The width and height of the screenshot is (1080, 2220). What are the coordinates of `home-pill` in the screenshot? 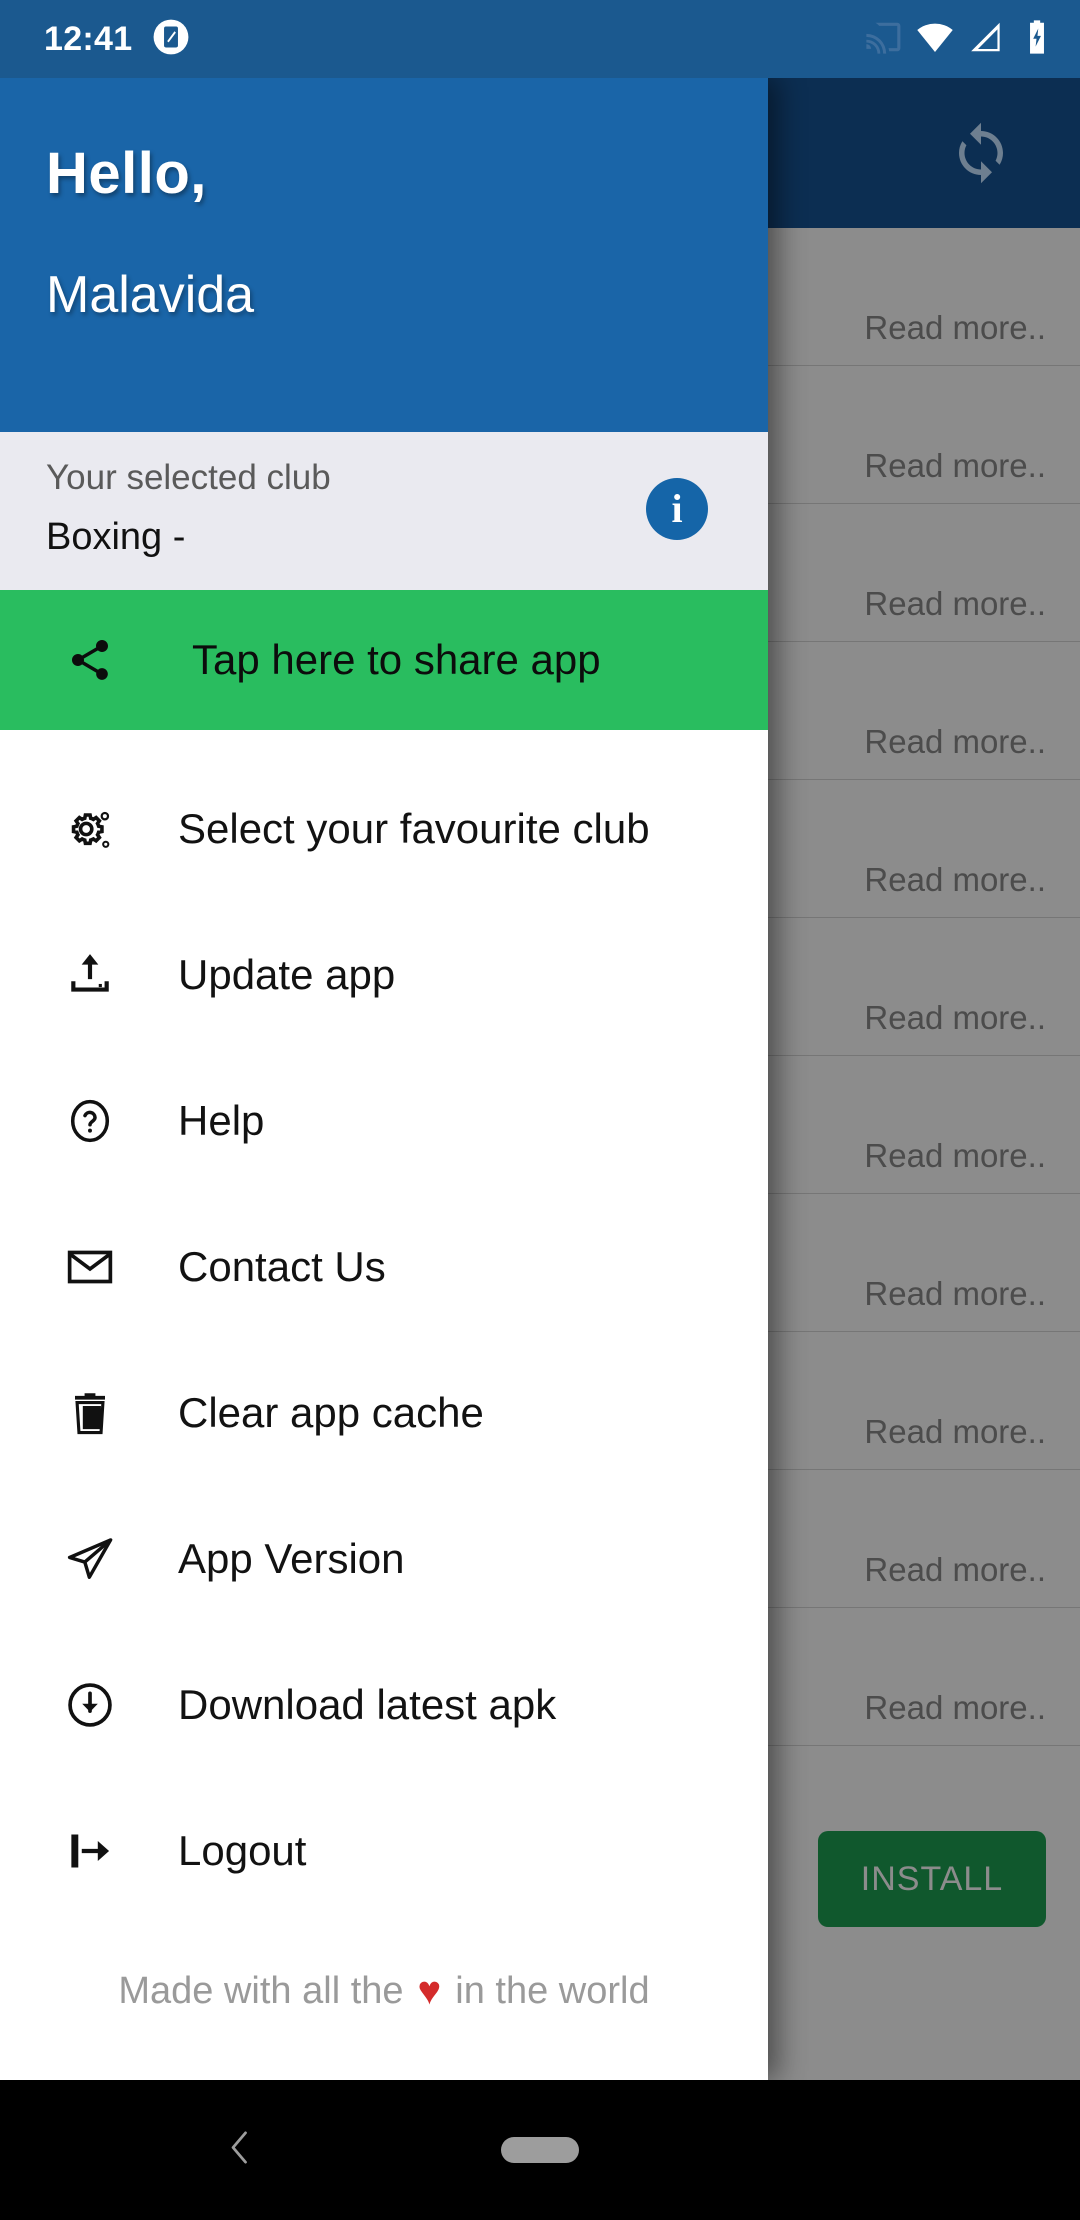 It's located at (540, 2150).